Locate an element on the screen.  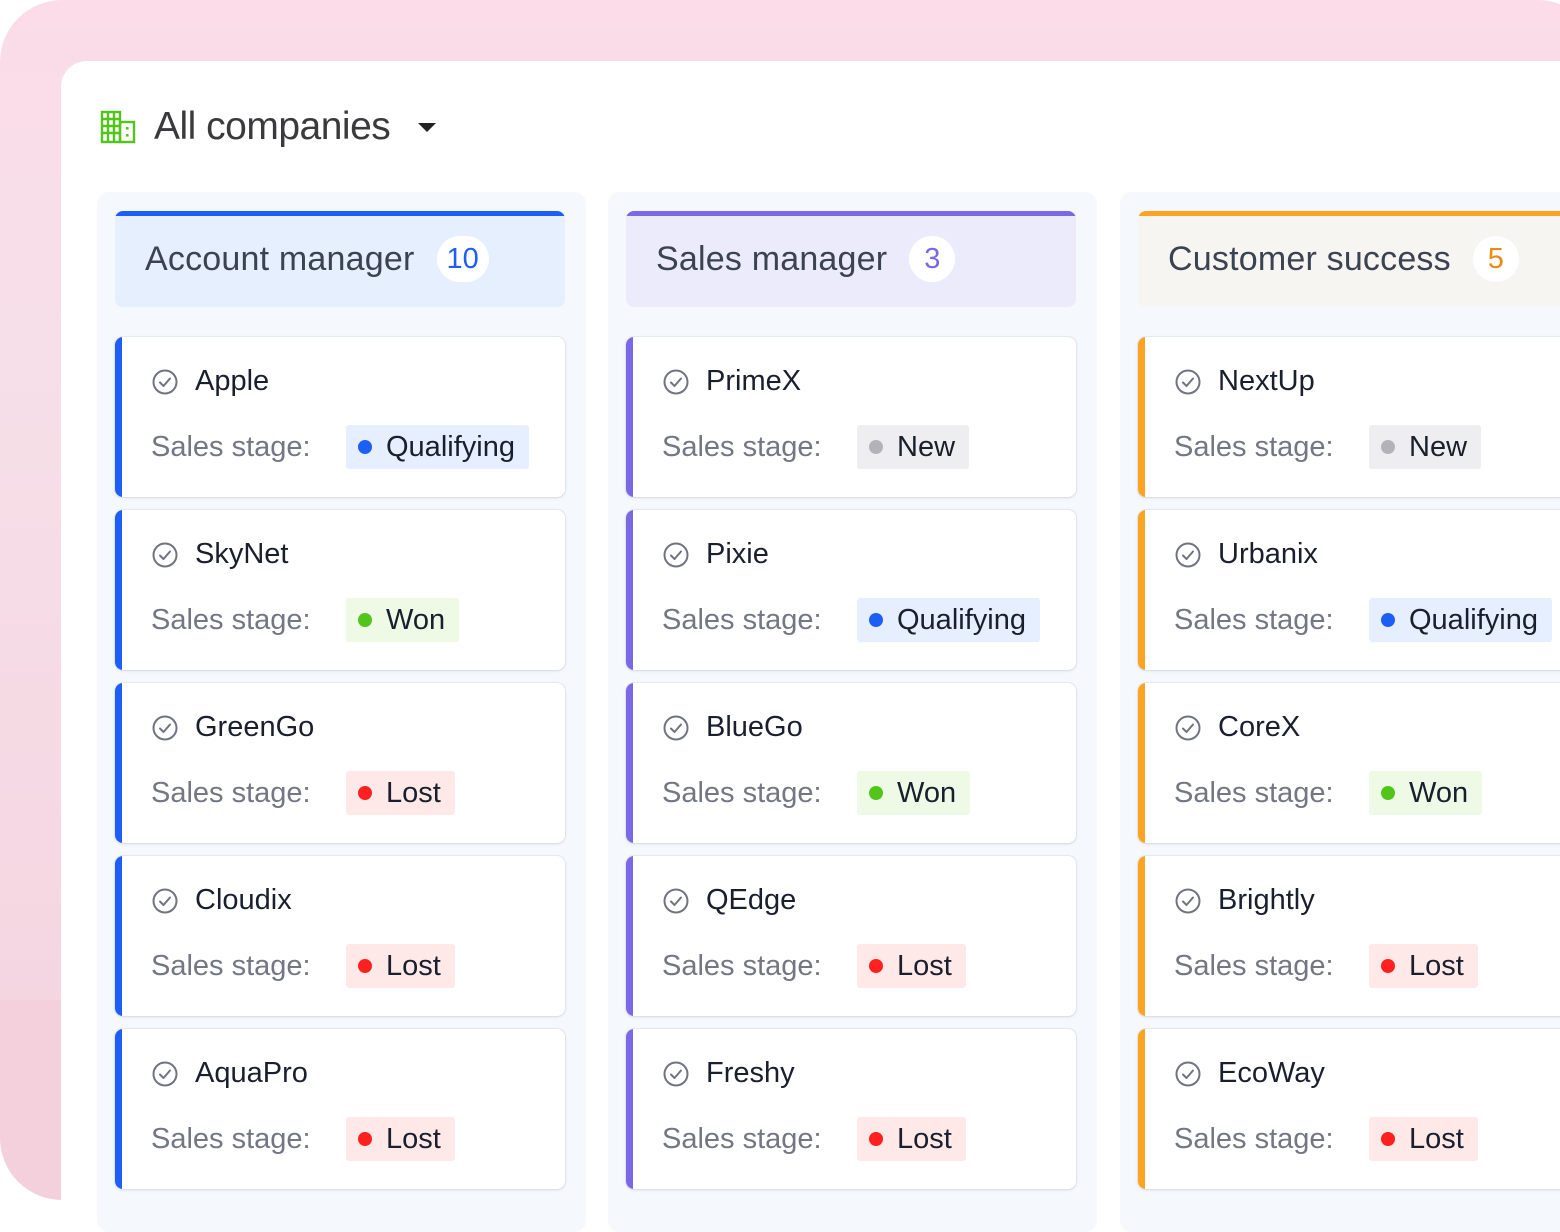
column-header: Sales manager 3 is located at coordinates (851, 259).